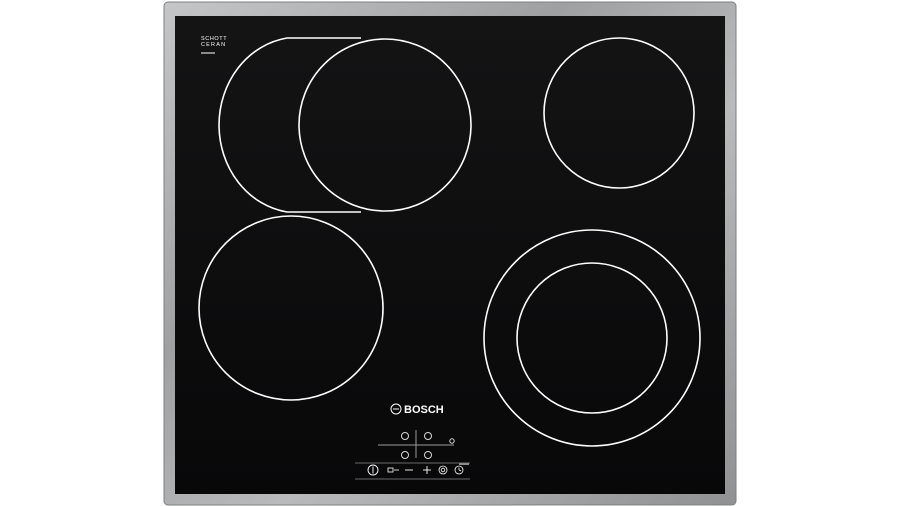  What do you see at coordinates (213, 45) in the screenshot?
I see `svg-text: CERAN` at bounding box center [213, 45].